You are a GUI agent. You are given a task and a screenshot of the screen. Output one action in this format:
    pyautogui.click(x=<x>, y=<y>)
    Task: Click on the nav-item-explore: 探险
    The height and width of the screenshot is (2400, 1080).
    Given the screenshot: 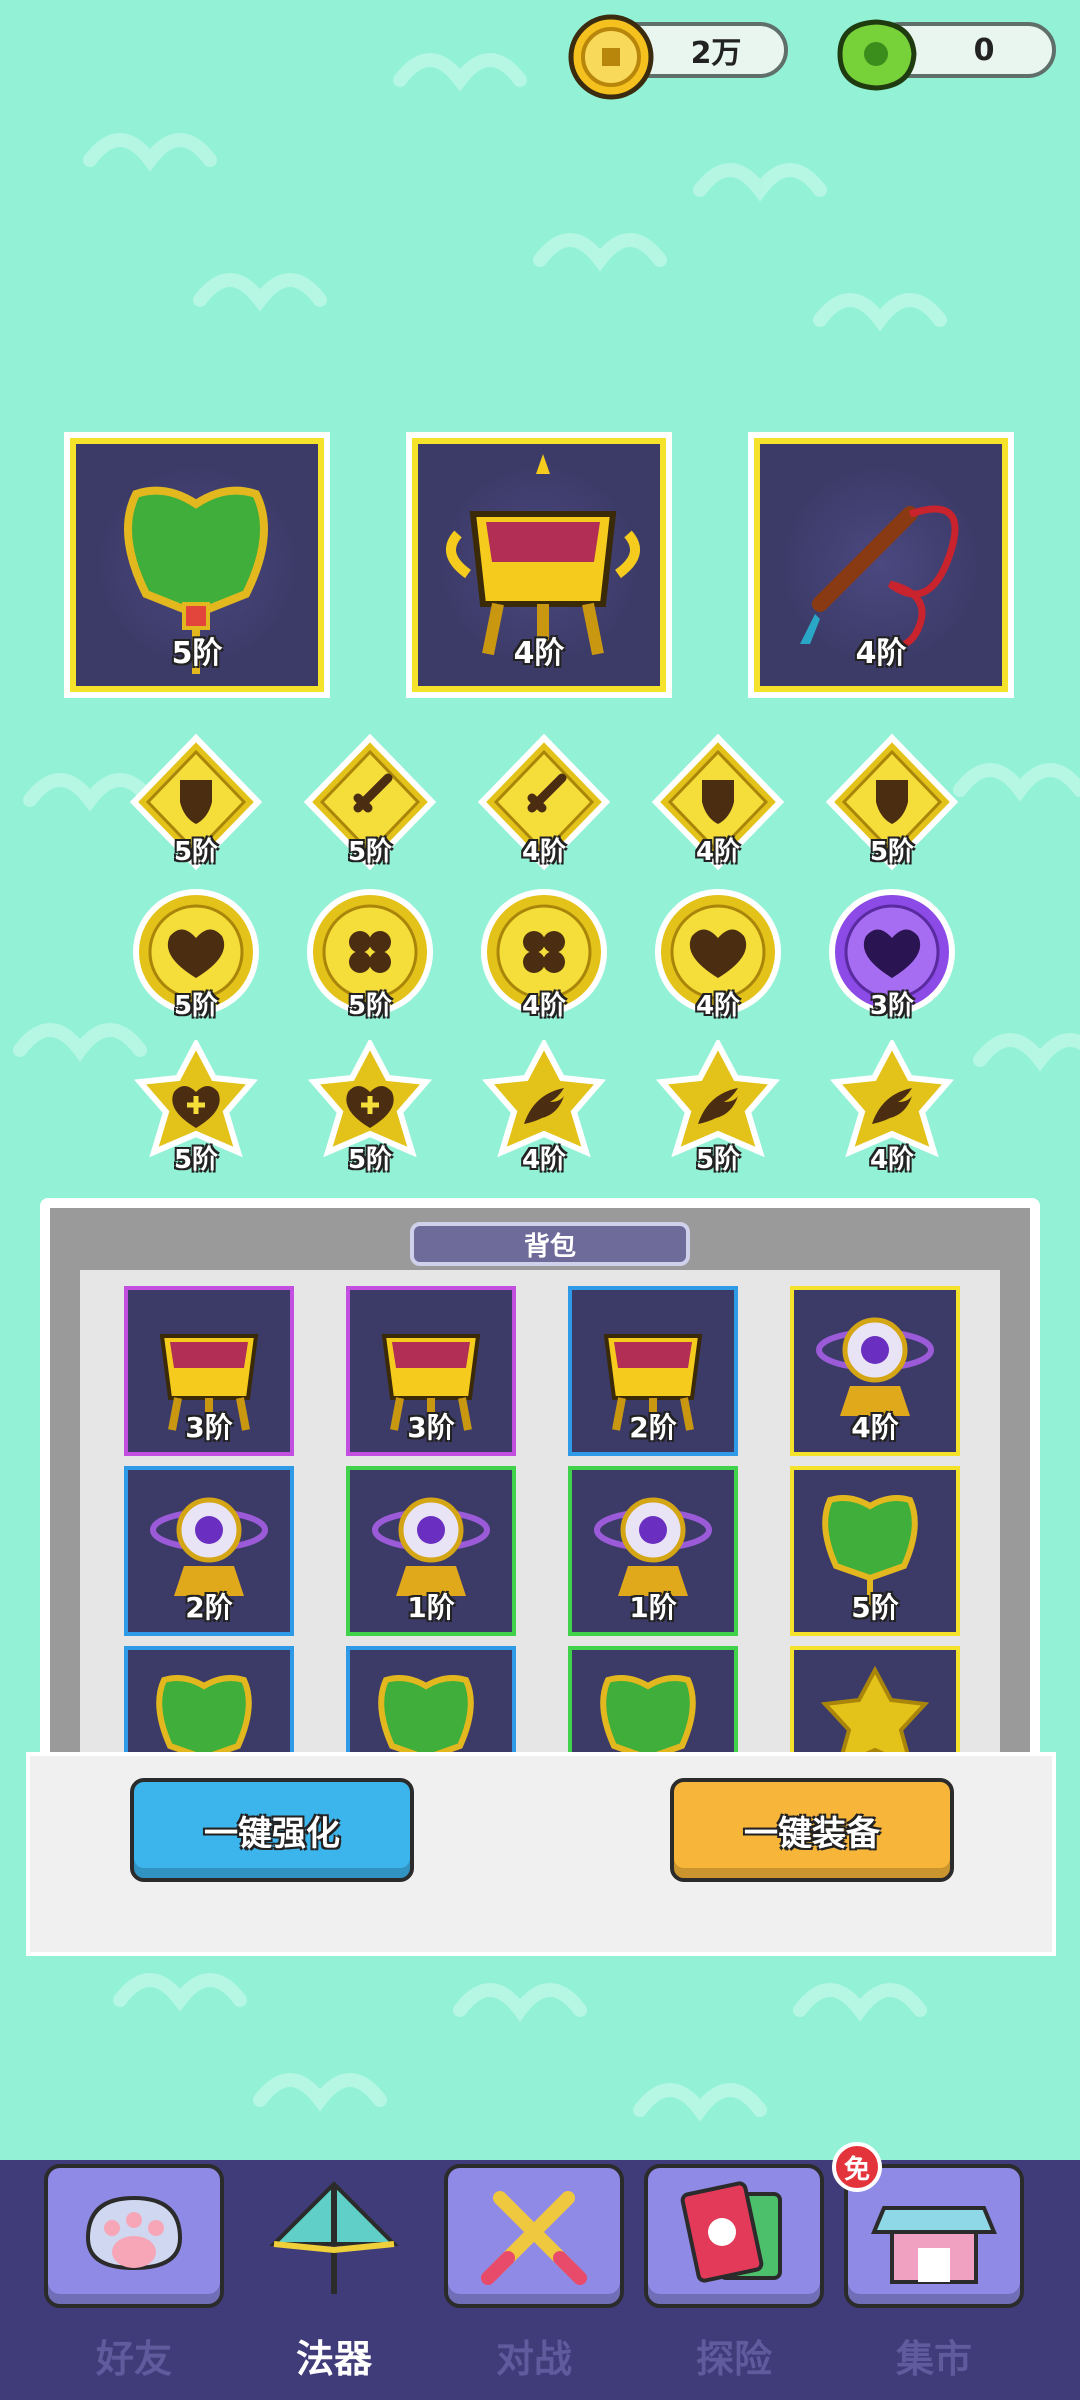 What is the action you would take?
    pyautogui.click(x=734, y=2280)
    